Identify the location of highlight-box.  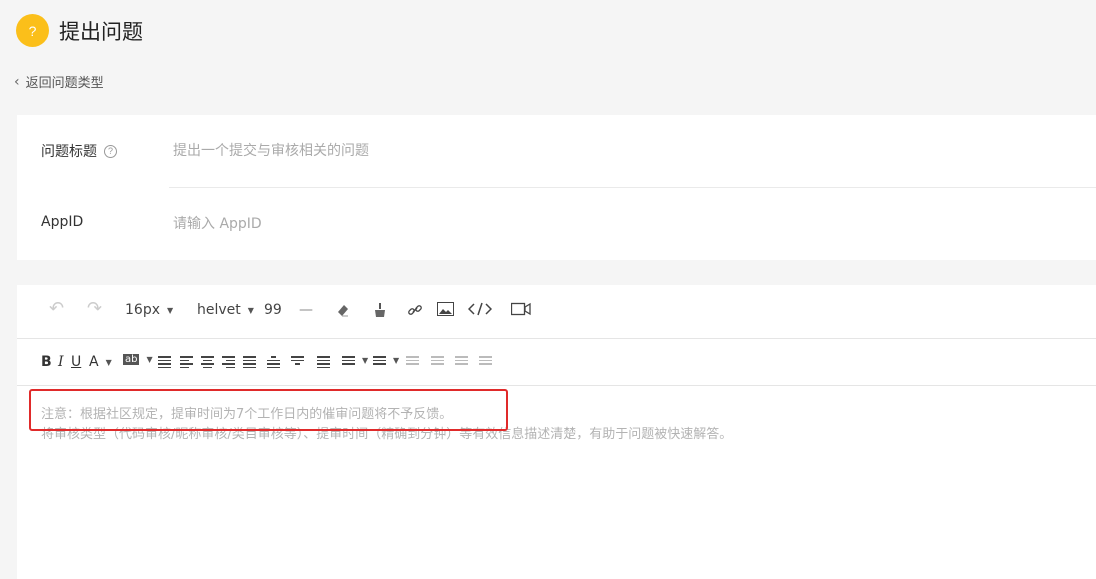
(268, 410).